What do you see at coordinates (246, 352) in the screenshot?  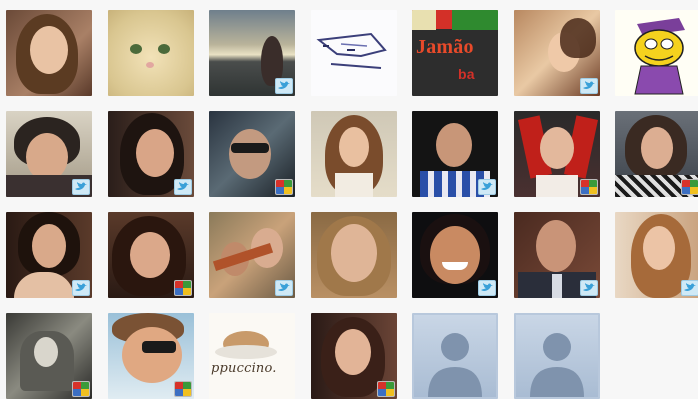 I see `coffee-saucer` at bounding box center [246, 352].